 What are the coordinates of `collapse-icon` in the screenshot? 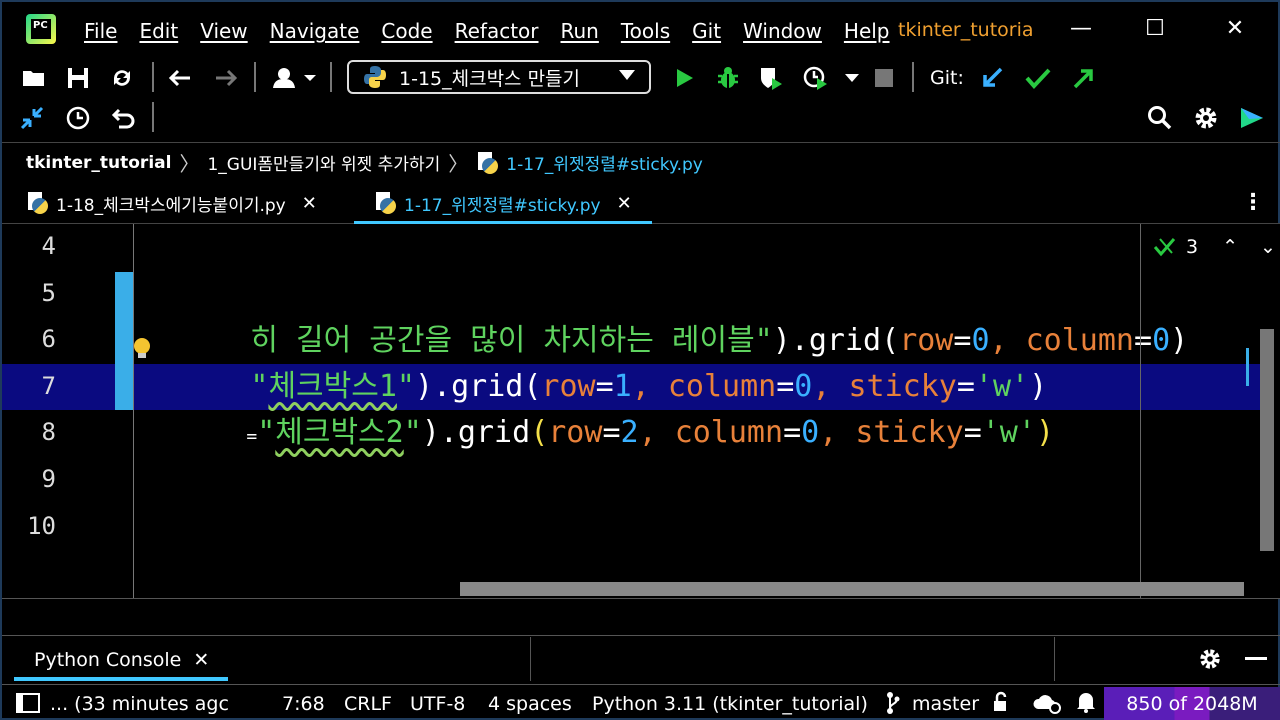 It's located at (32, 118).